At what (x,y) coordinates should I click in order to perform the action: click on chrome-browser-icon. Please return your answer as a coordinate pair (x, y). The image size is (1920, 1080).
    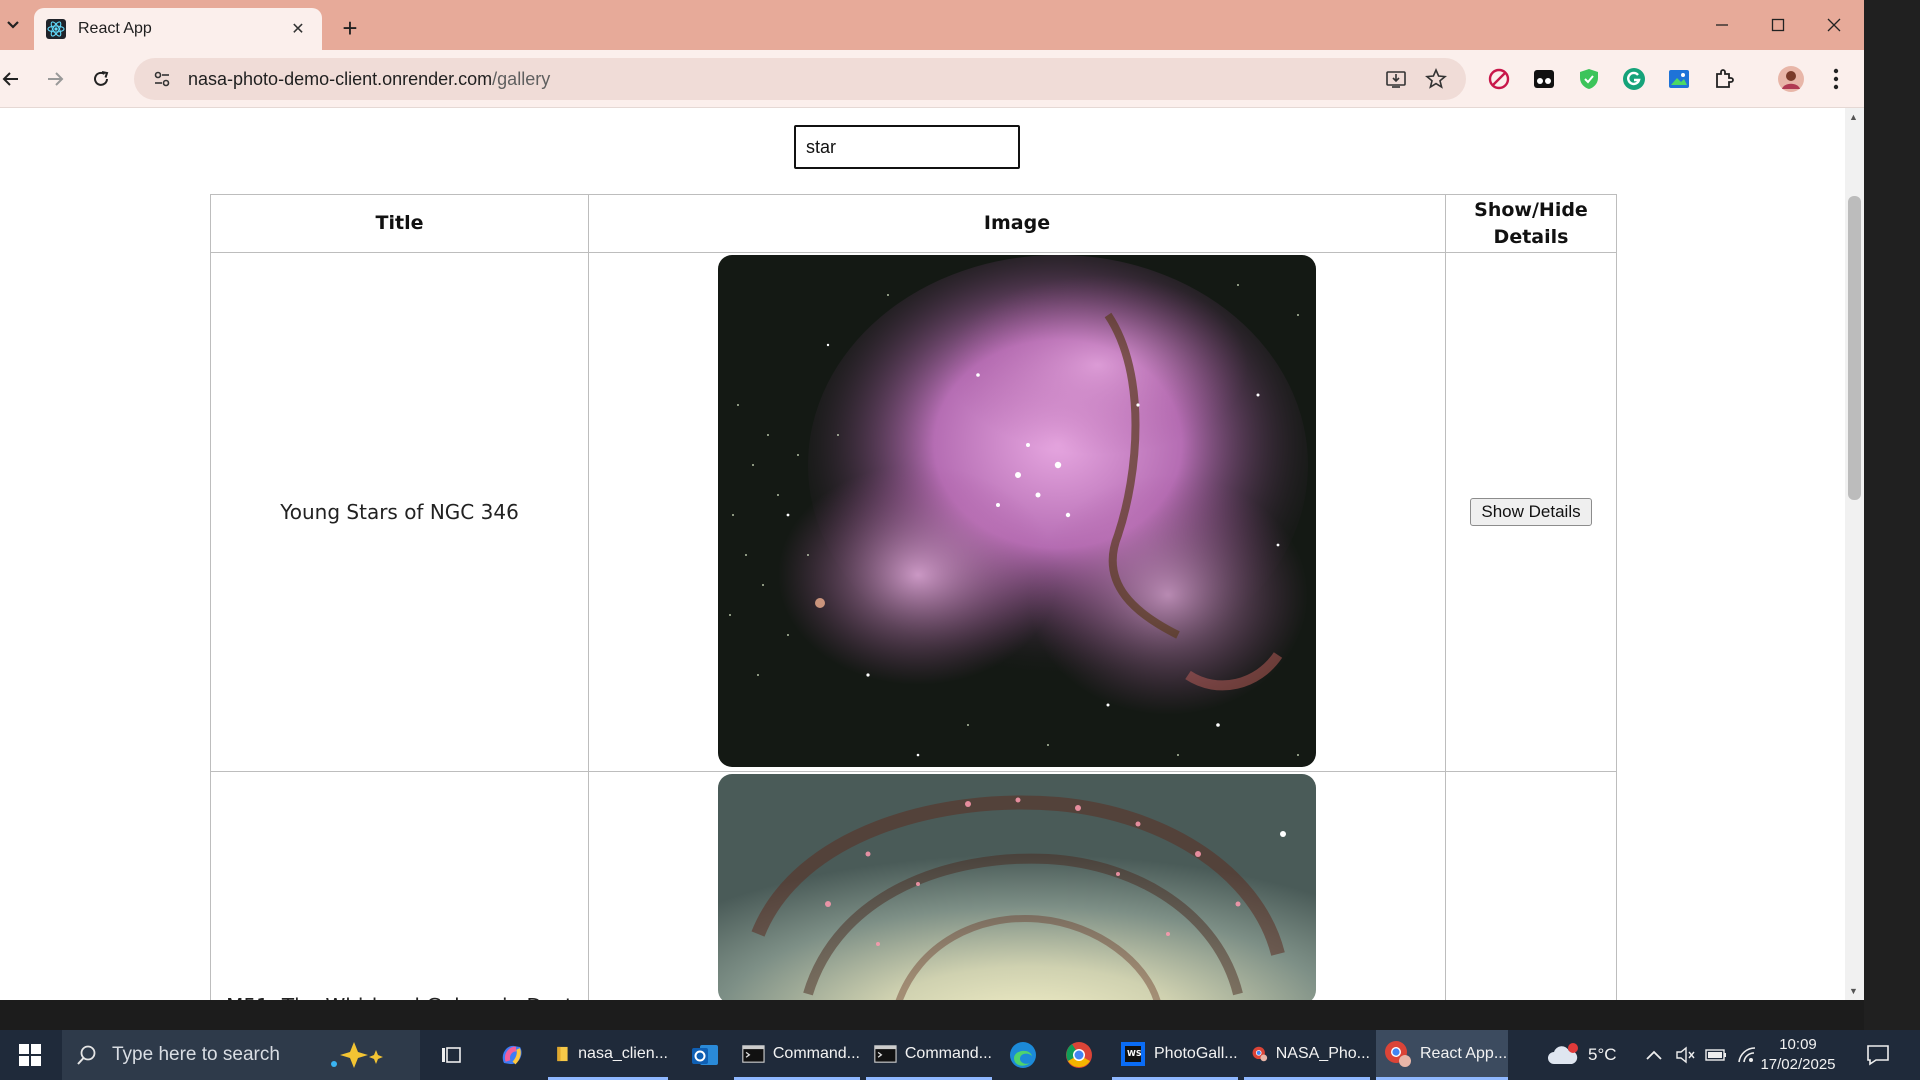
    Looking at the image, I should click on (1080, 1055).